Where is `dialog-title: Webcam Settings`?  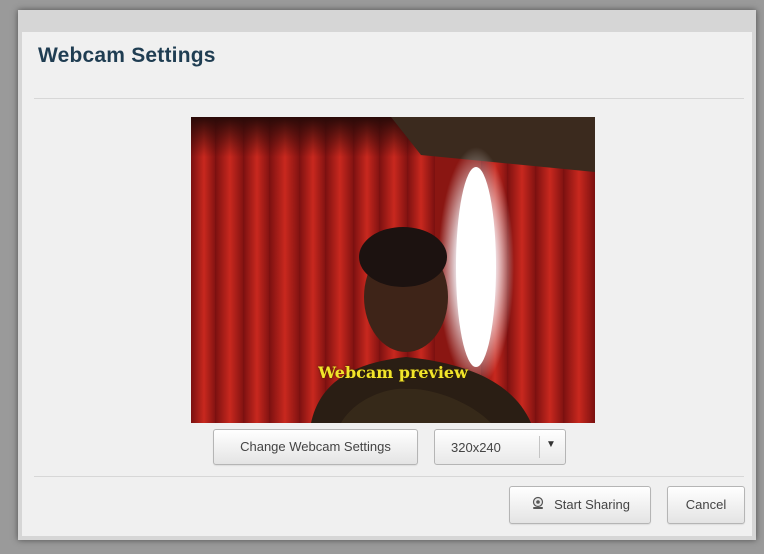 dialog-title: Webcam Settings is located at coordinates (127, 55).